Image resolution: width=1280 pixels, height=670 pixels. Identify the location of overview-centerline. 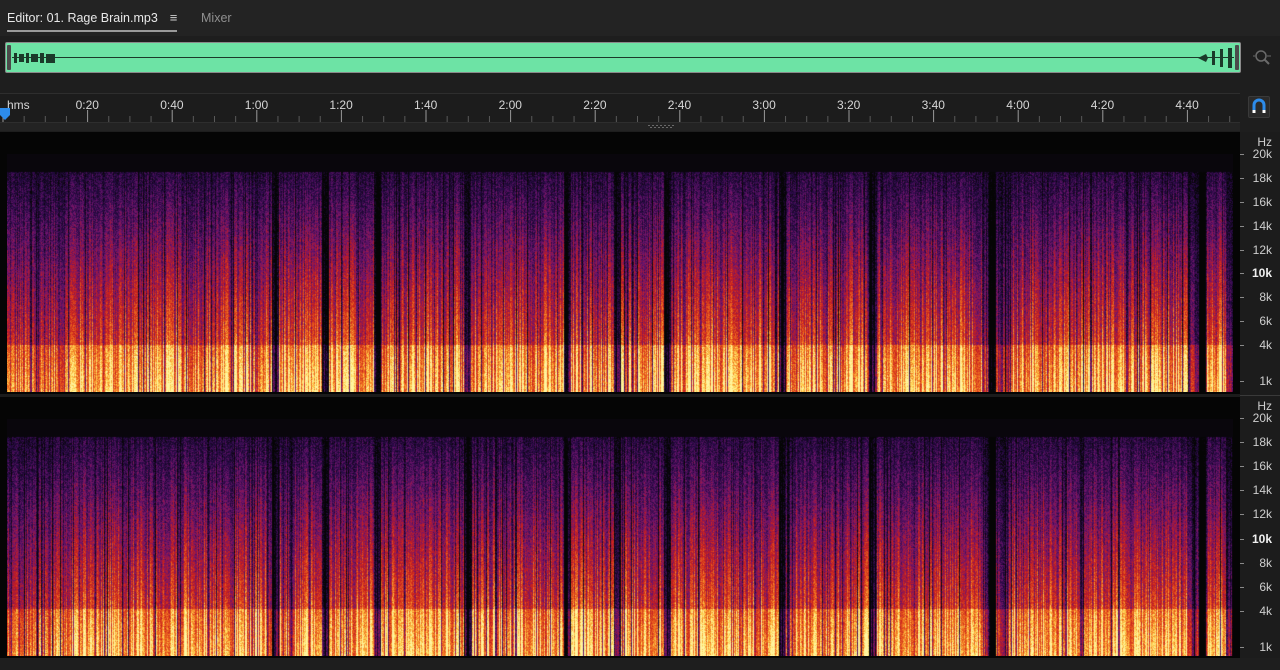
(623, 57).